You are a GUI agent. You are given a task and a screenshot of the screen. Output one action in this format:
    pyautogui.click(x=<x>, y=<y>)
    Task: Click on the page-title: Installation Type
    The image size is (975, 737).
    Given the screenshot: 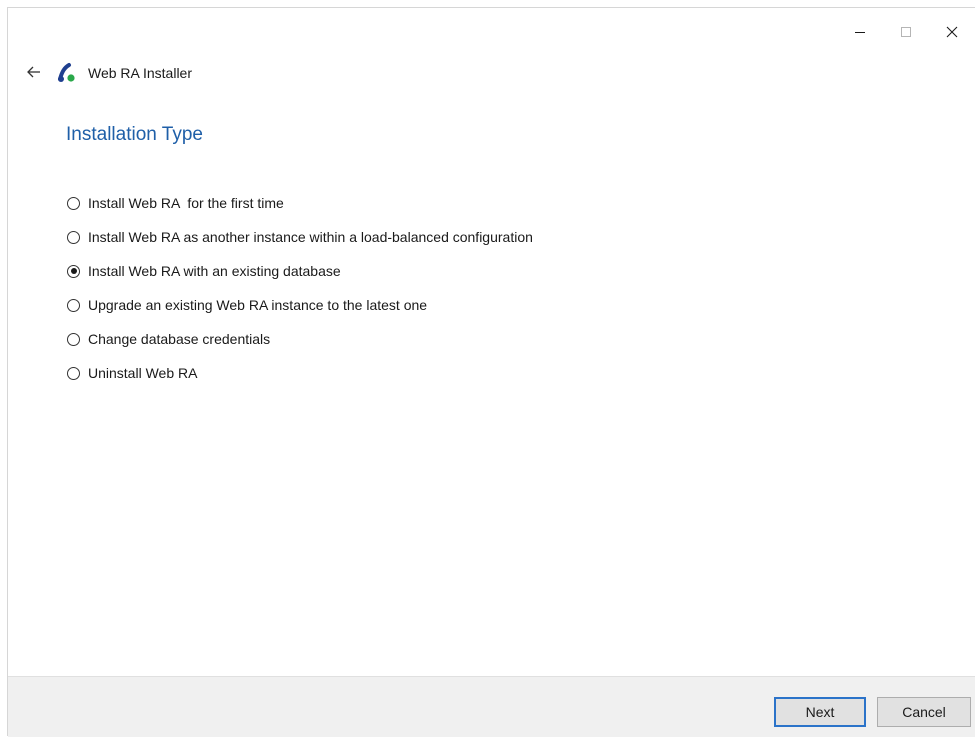 What is the action you would take?
    pyautogui.click(x=134, y=134)
    